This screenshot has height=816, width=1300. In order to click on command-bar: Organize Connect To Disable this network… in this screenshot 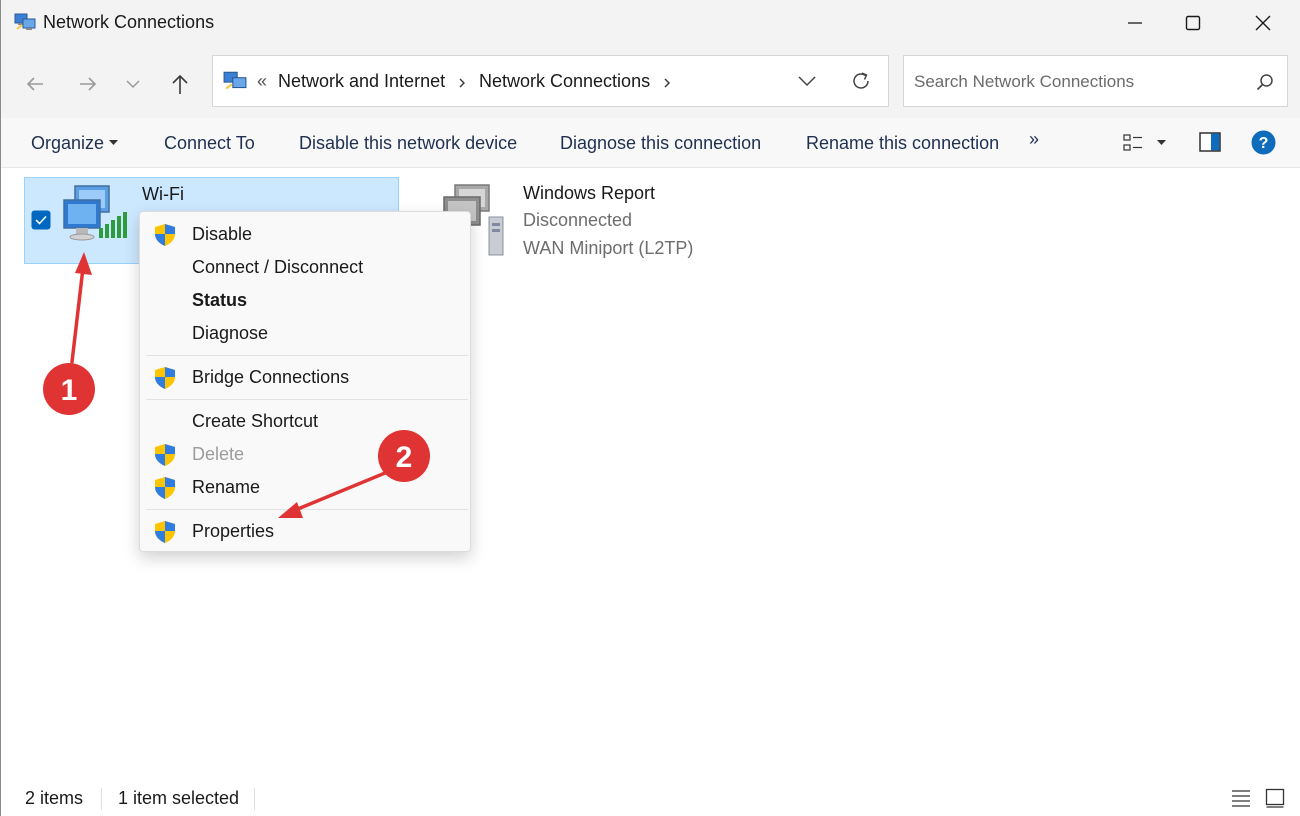, I will do `click(650, 143)`.